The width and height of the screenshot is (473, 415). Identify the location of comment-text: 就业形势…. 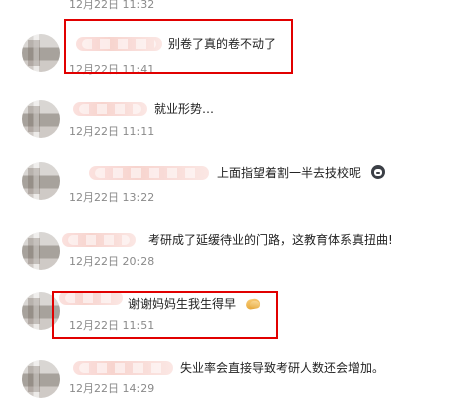
(184, 109).